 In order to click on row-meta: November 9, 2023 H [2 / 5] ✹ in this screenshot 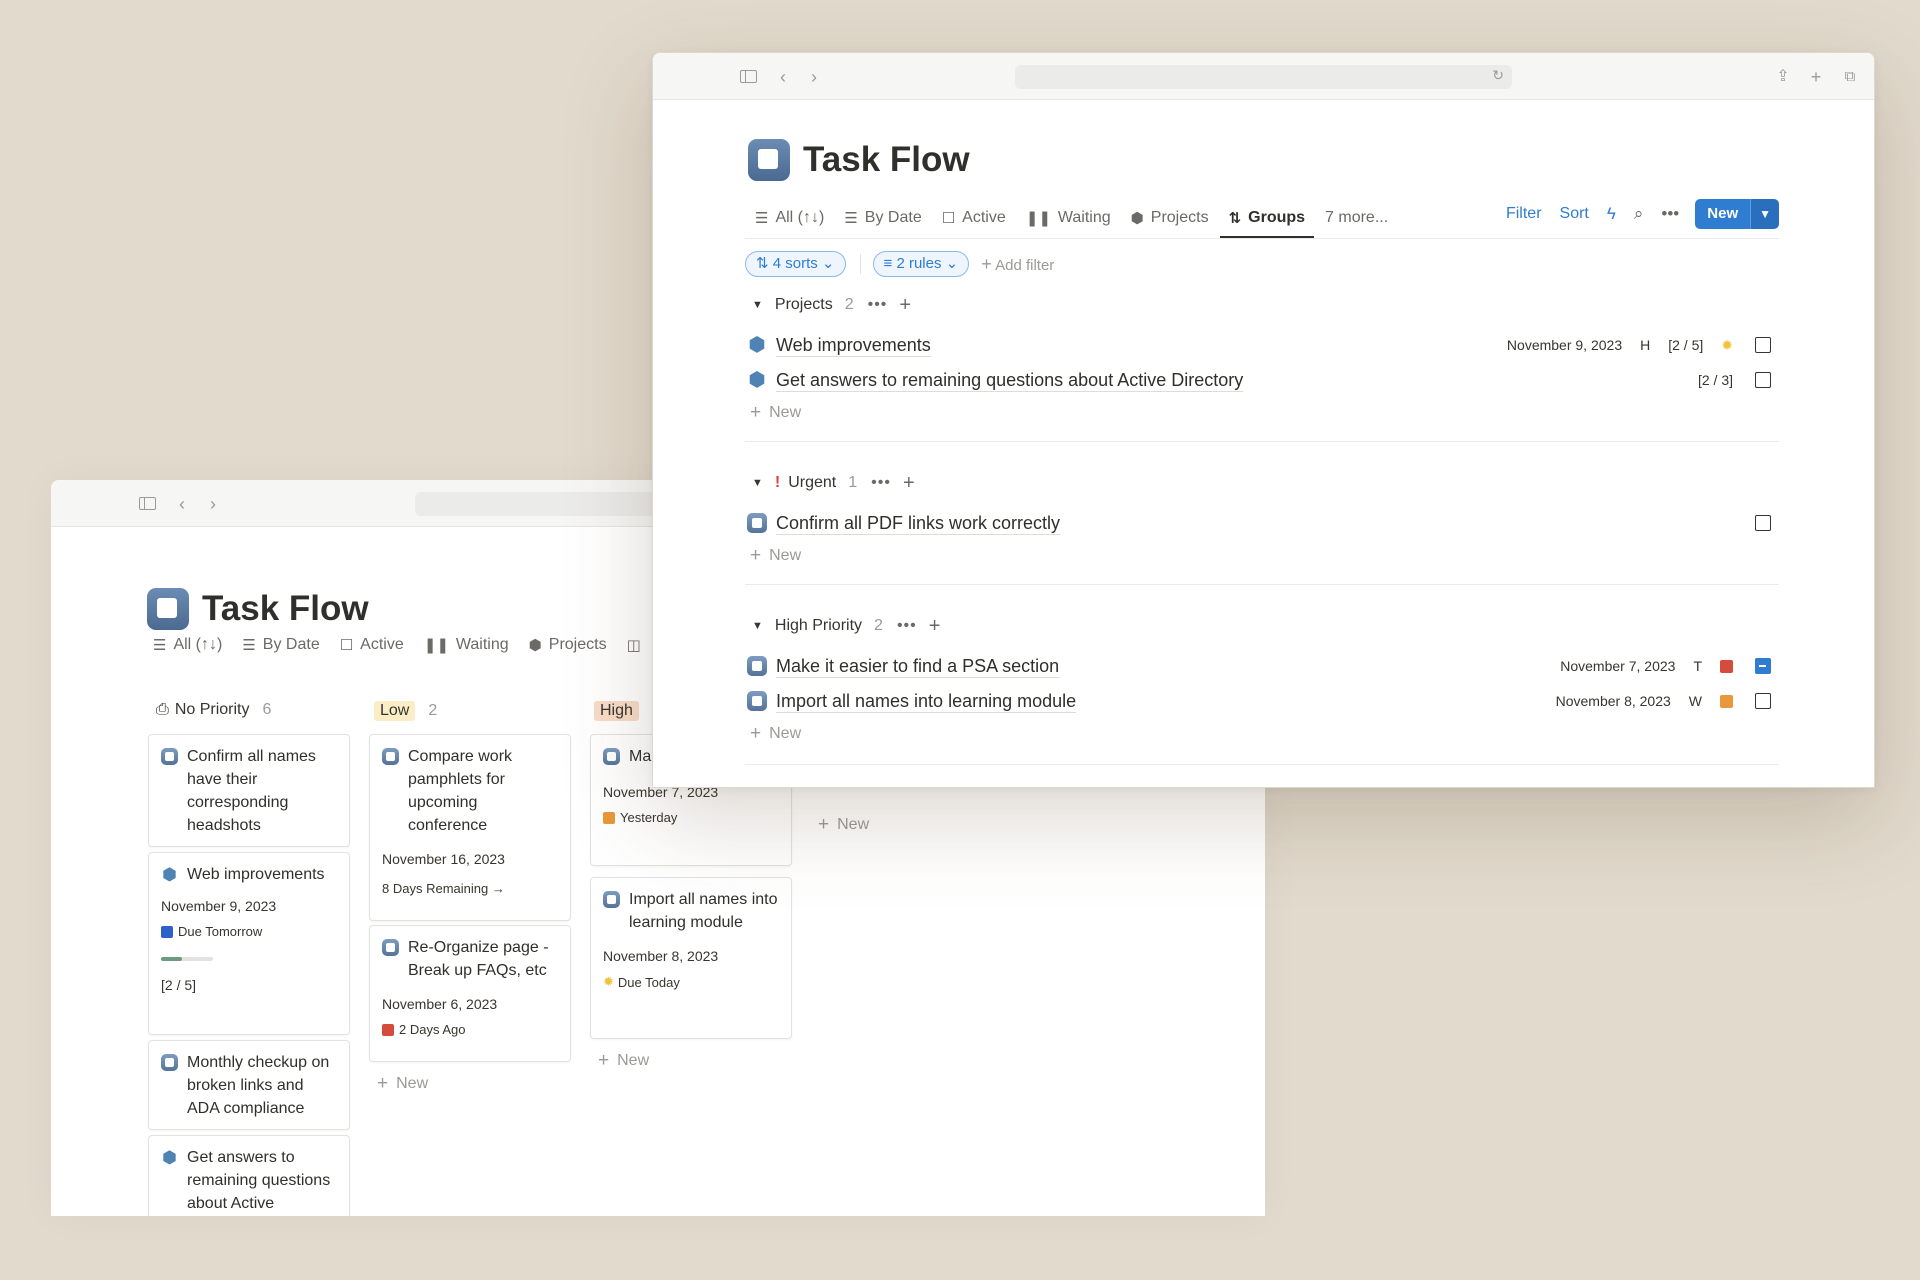, I will do `click(1634, 345)`.